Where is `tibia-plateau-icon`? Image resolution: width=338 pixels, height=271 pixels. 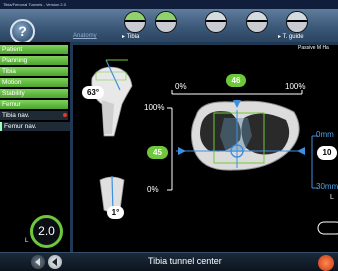 tibia-plateau-icon is located at coordinates (245, 135).